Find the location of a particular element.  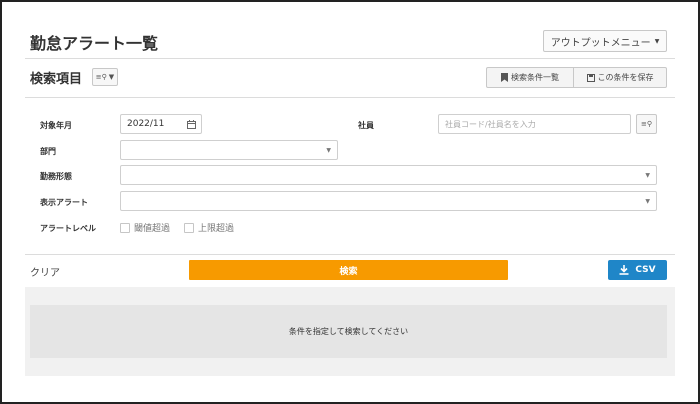

department-label: 部門 is located at coordinates (48, 151).